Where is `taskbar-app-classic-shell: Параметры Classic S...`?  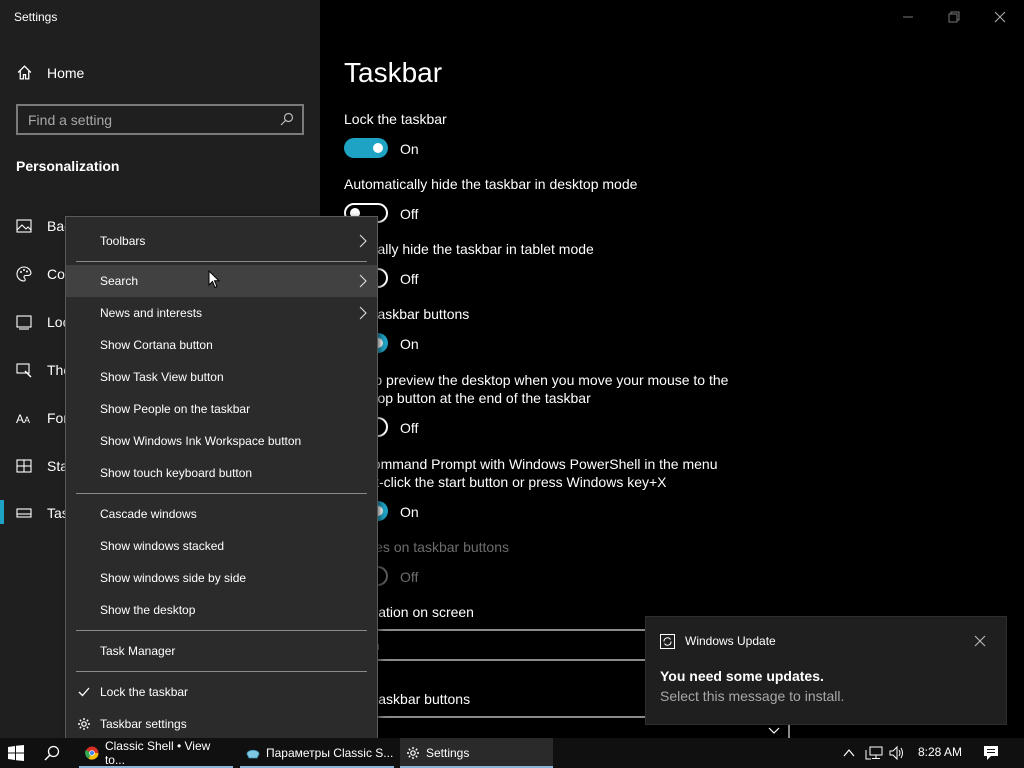
taskbar-app-classic-shell: Параметры Classic S... is located at coordinates (317, 753).